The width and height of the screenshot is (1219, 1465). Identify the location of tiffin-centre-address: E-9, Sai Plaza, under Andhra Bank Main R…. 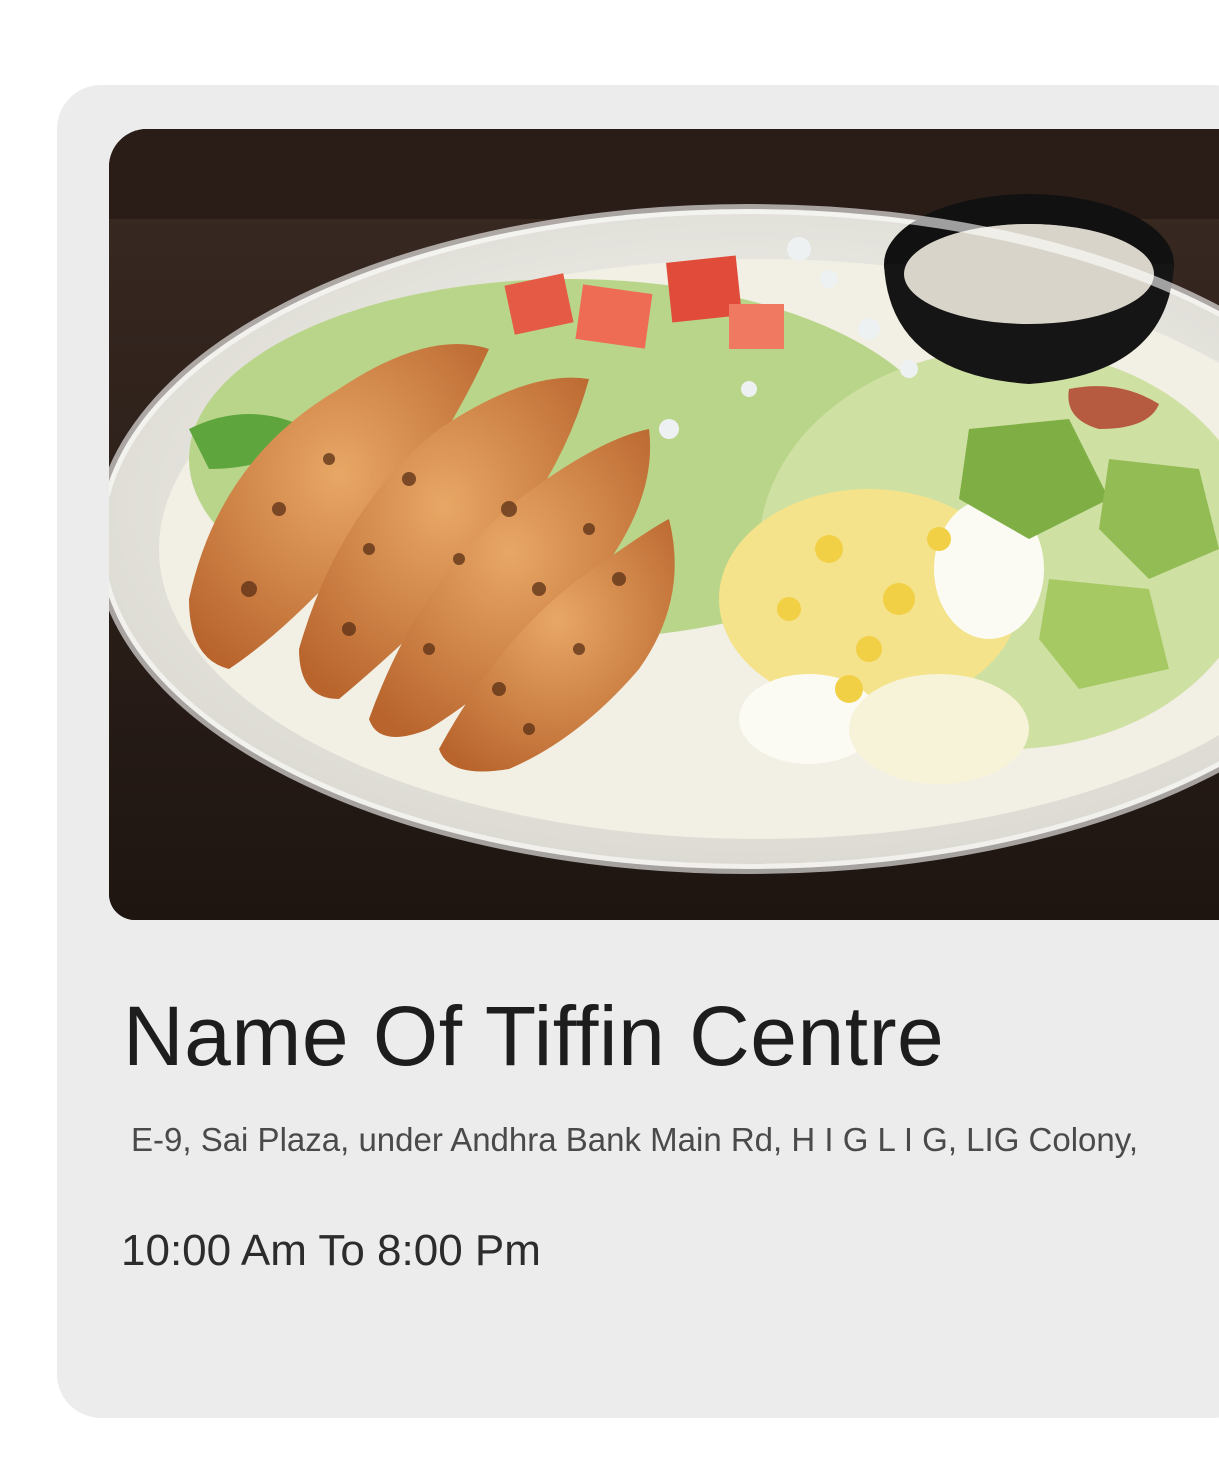
(634, 1139).